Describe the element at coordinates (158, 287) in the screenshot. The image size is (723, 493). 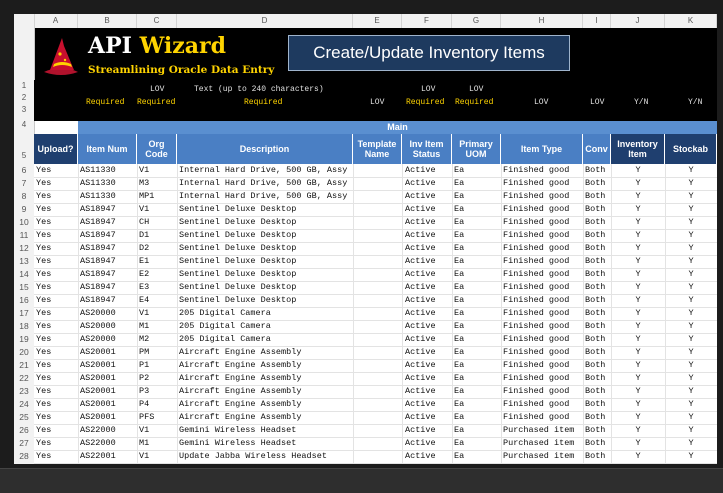
I see `org-code-cell: E3` at that location.